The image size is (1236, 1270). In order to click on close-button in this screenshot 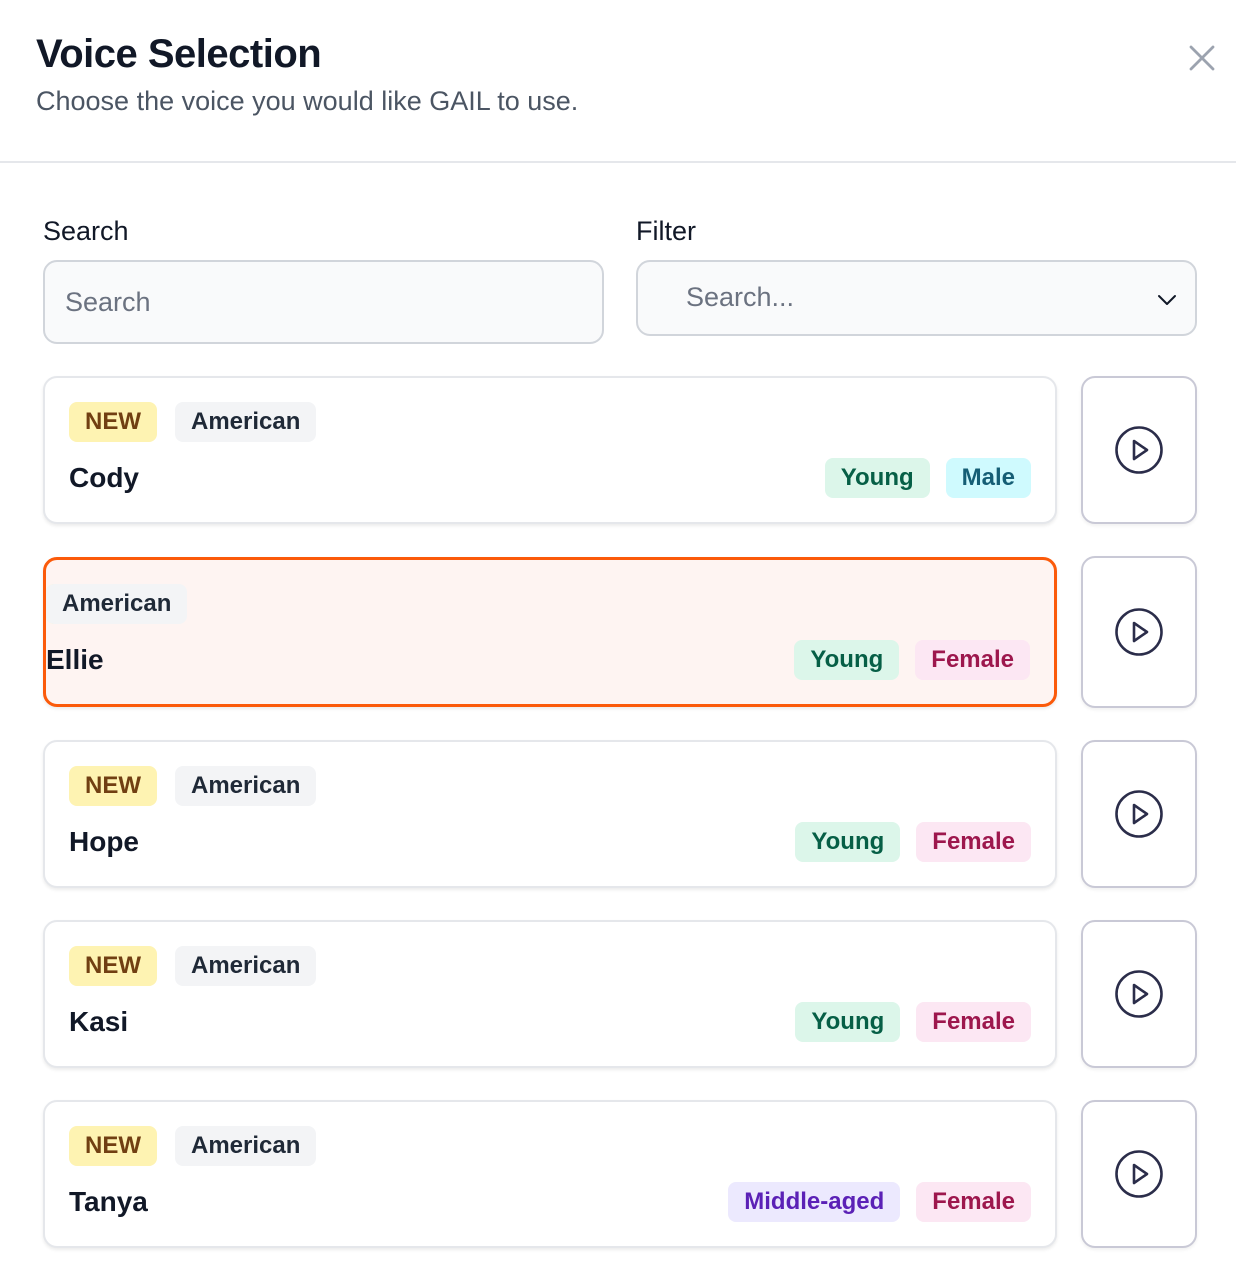, I will do `click(1202, 58)`.